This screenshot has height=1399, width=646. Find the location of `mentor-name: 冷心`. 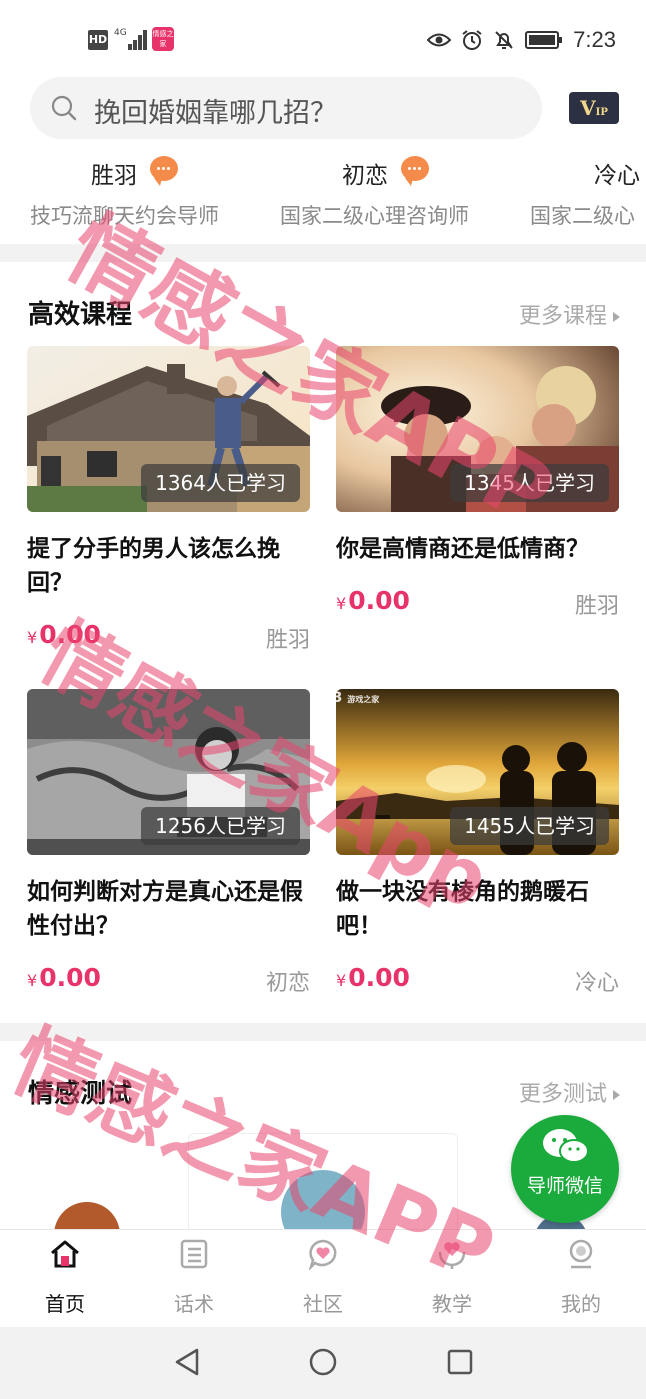

mentor-name: 冷心 is located at coordinates (617, 176).